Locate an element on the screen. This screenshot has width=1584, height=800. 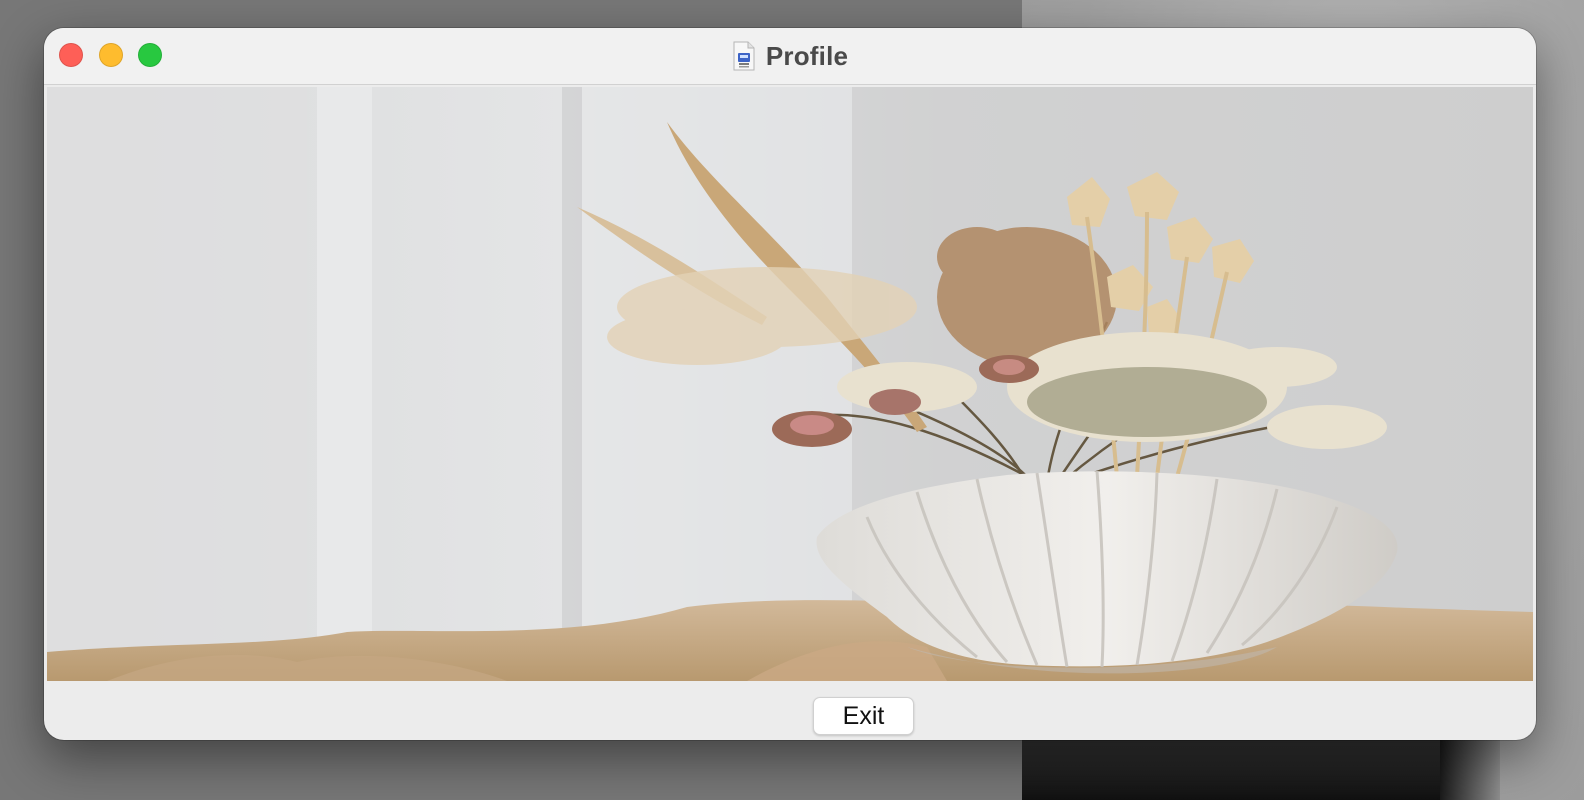
title-bar: Profile is located at coordinates (790, 56).